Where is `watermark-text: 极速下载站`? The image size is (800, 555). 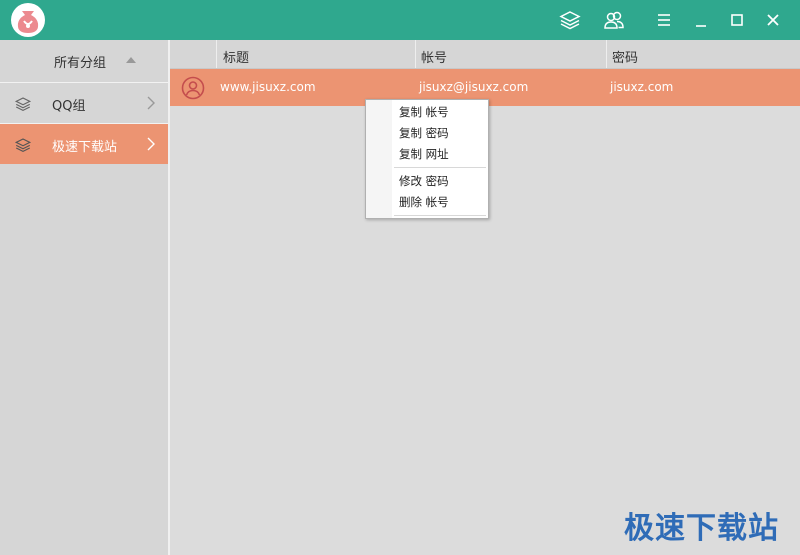
watermark-text: 极速下载站 is located at coordinates (701, 528).